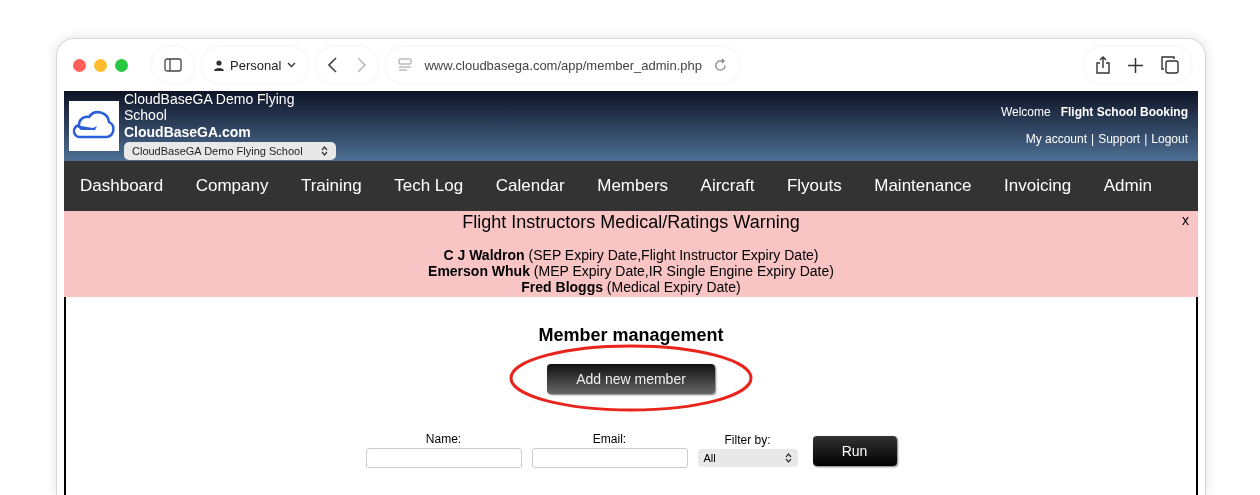 Image resolution: width=1260 pixels, height=495 pixels. What do you see at coordinates (631, 379) in the screenshot?
I see `add-member-button: Add new member` at bounding box center [631, 379].